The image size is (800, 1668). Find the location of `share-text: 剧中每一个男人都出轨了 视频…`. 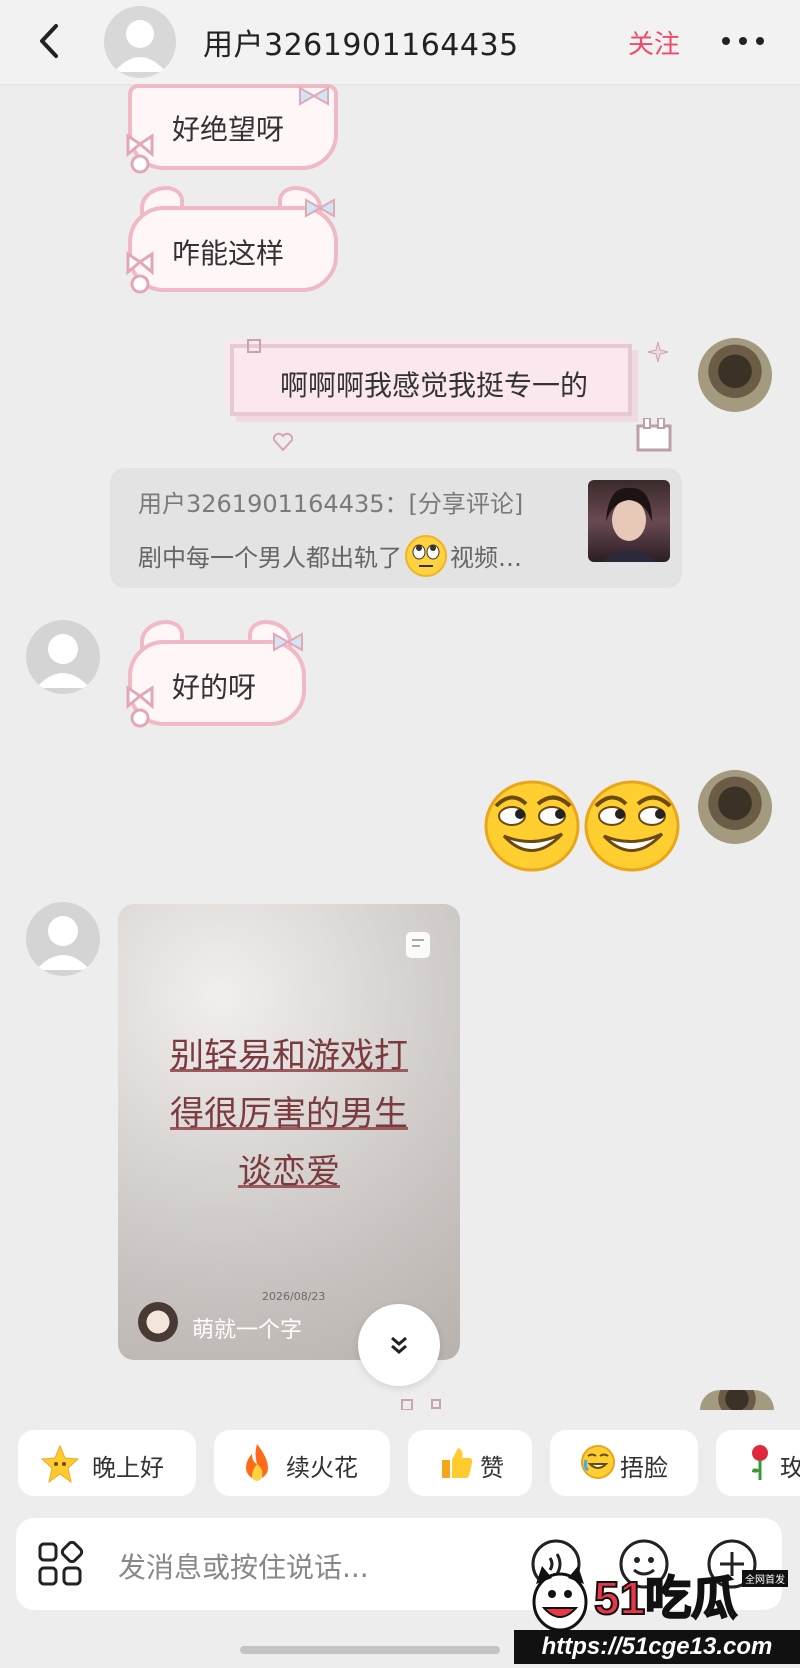

share-text: 剧中每一个男人都出轨了 视频… is located at coordinates (330, 556).